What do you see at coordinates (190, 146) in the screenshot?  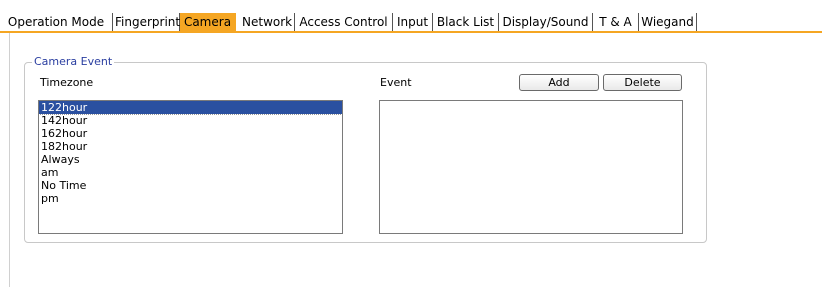 I see `timezone-list-item: 182hour` at bounding box center [190, 146].